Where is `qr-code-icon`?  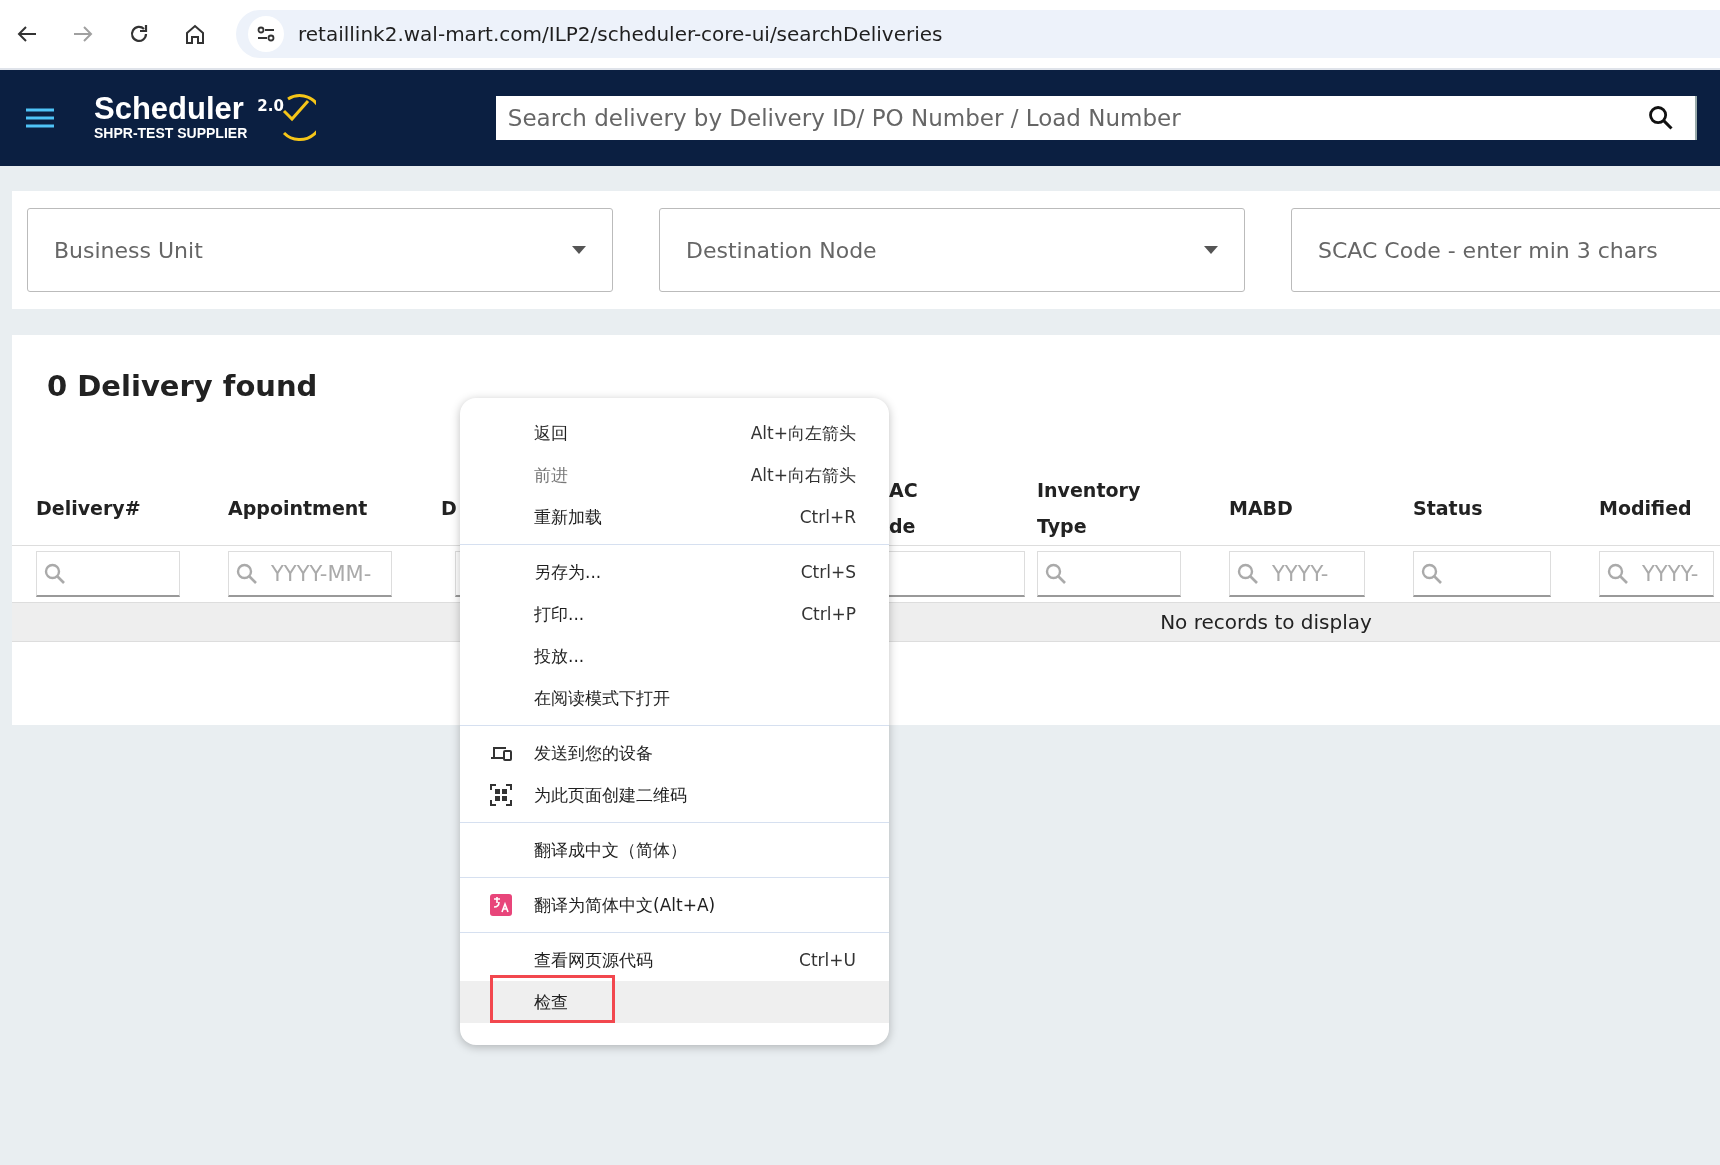 qr-code-icon is located at coordinates (501, 795).